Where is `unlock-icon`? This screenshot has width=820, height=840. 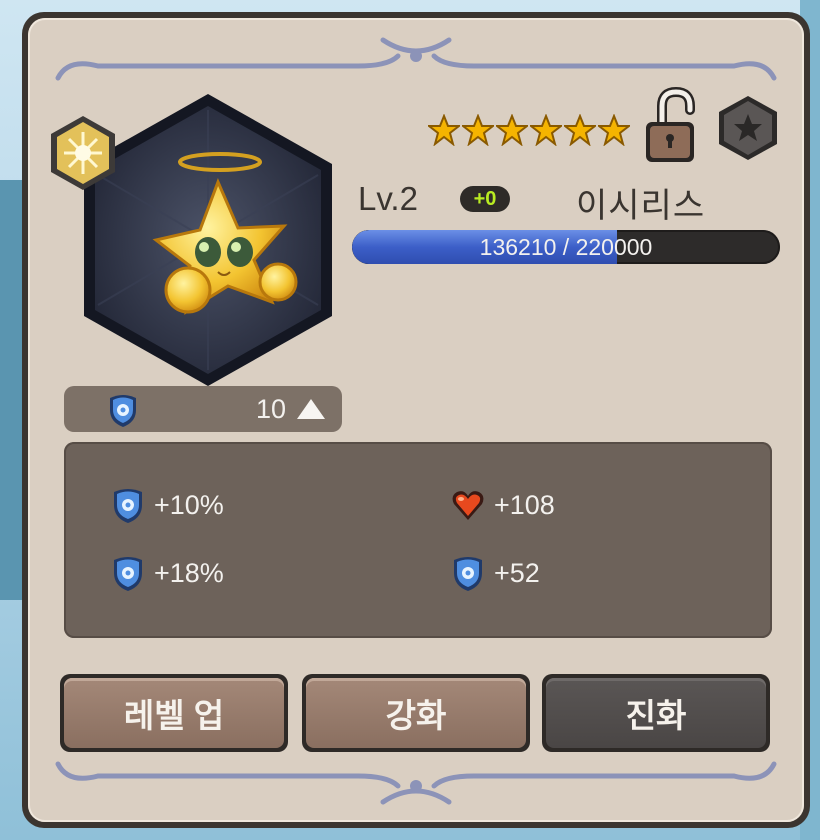
unlock-icon is located at coordinates (670, 126).